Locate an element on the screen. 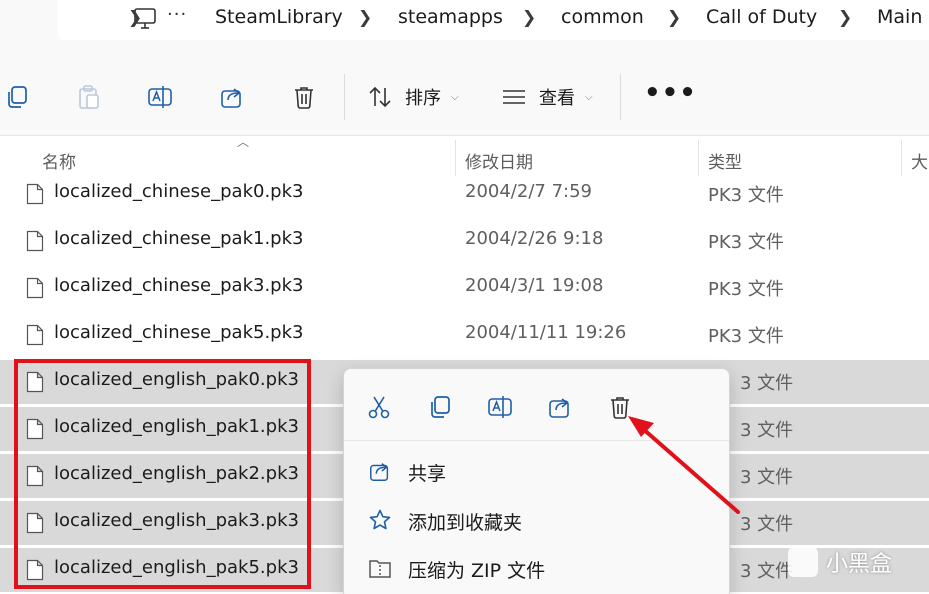 The image size is (929, 594). zip-folder-icon is located at coordinates (380, 569).